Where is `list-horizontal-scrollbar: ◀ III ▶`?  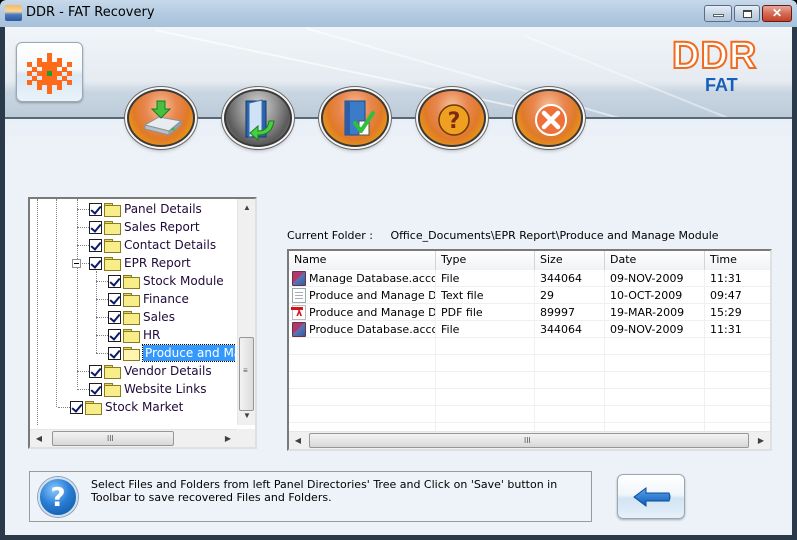
list-horizontal-scrollbar: ◀ III ▶ is located at coordinates (529, 440).